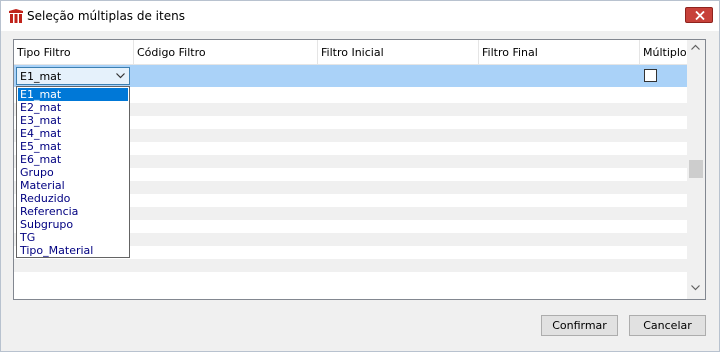  What do you see at coordinates (73, 120) in the screenshot?
I see `dropdown-option-e3-mat: E3_mat` at bounding box center [73, 120].